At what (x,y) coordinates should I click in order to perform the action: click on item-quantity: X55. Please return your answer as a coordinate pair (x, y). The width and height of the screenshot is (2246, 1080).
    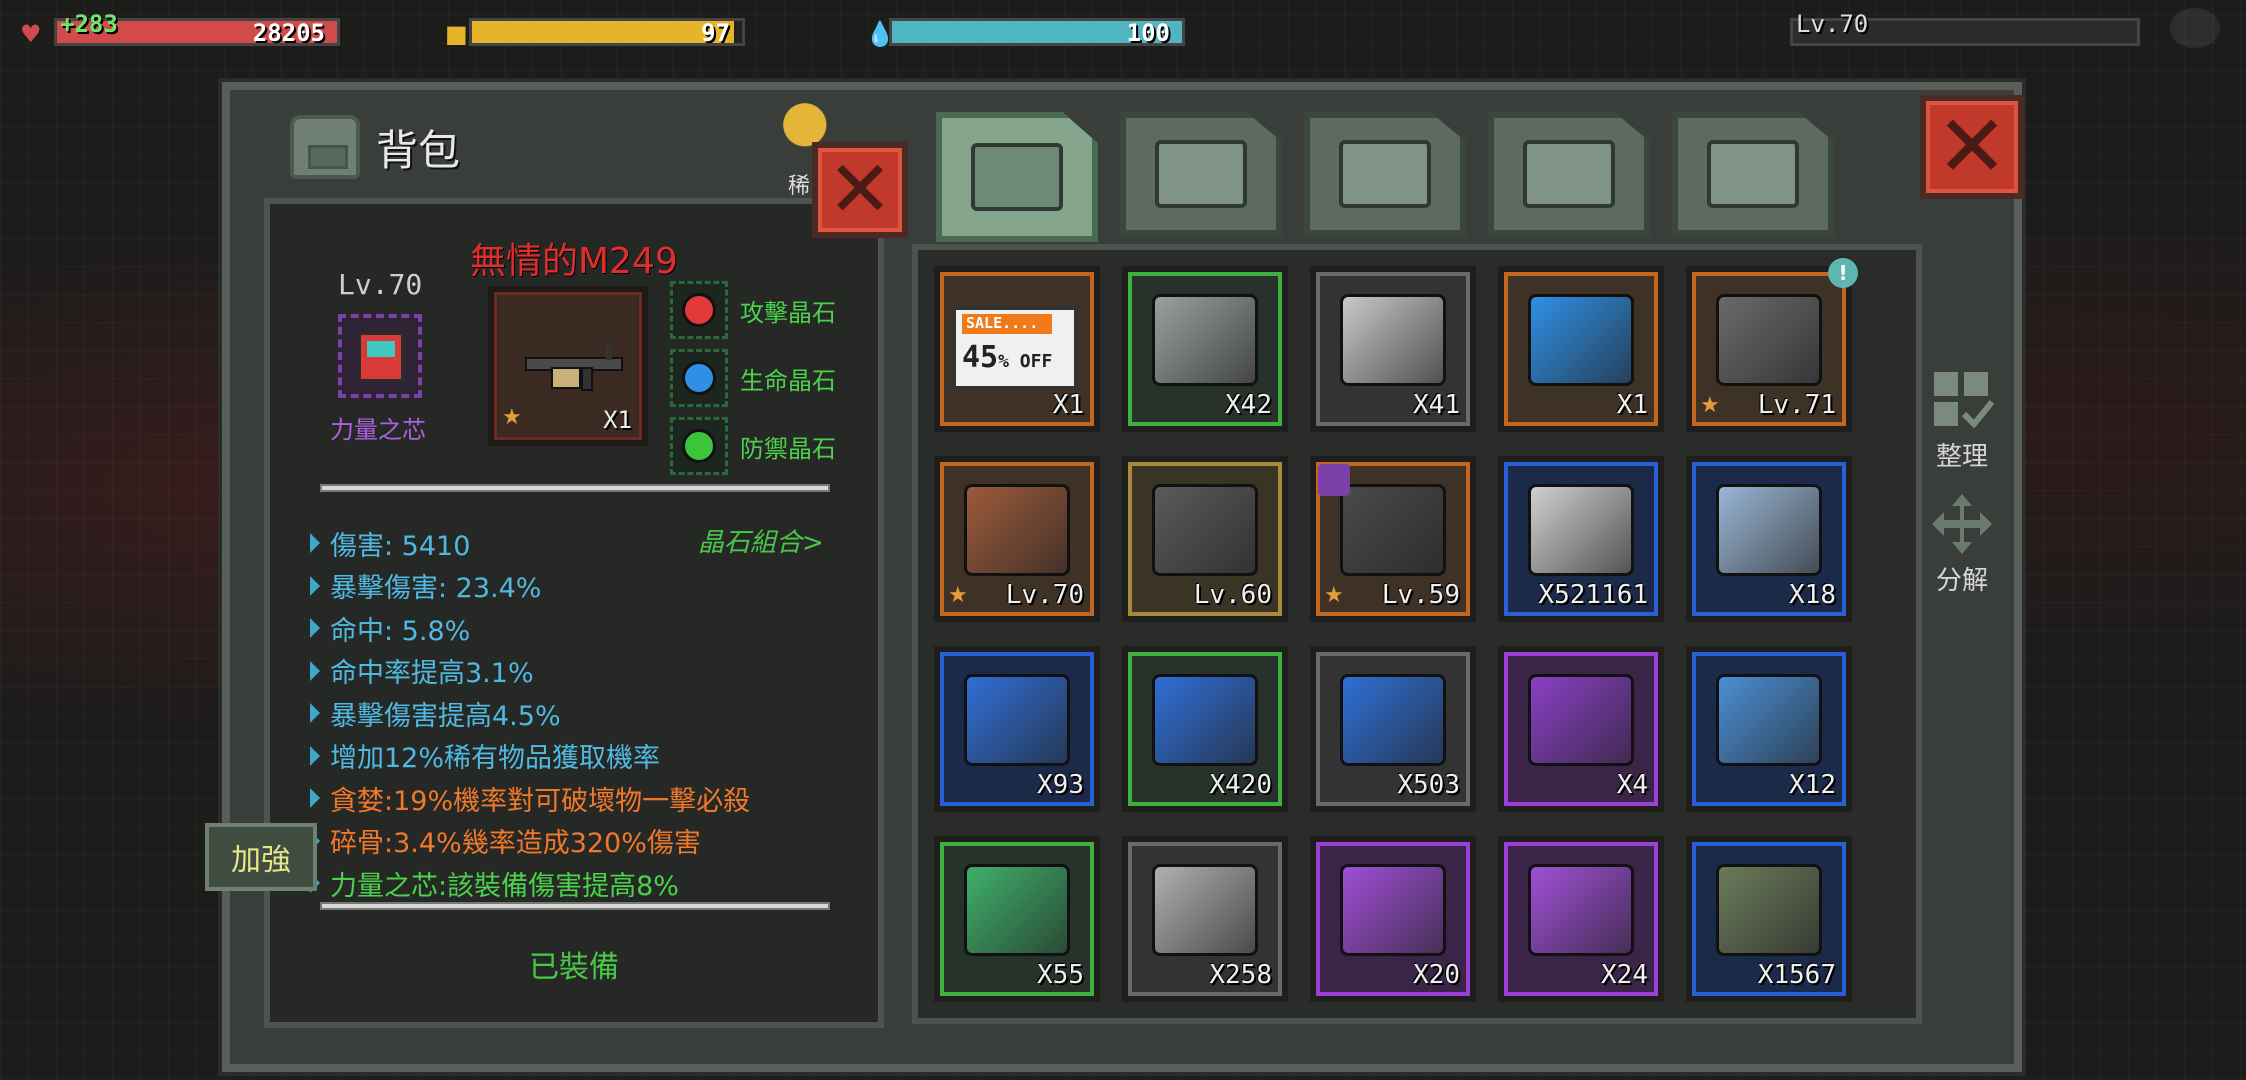
    Looking at the image, I should click on (1060, 975).